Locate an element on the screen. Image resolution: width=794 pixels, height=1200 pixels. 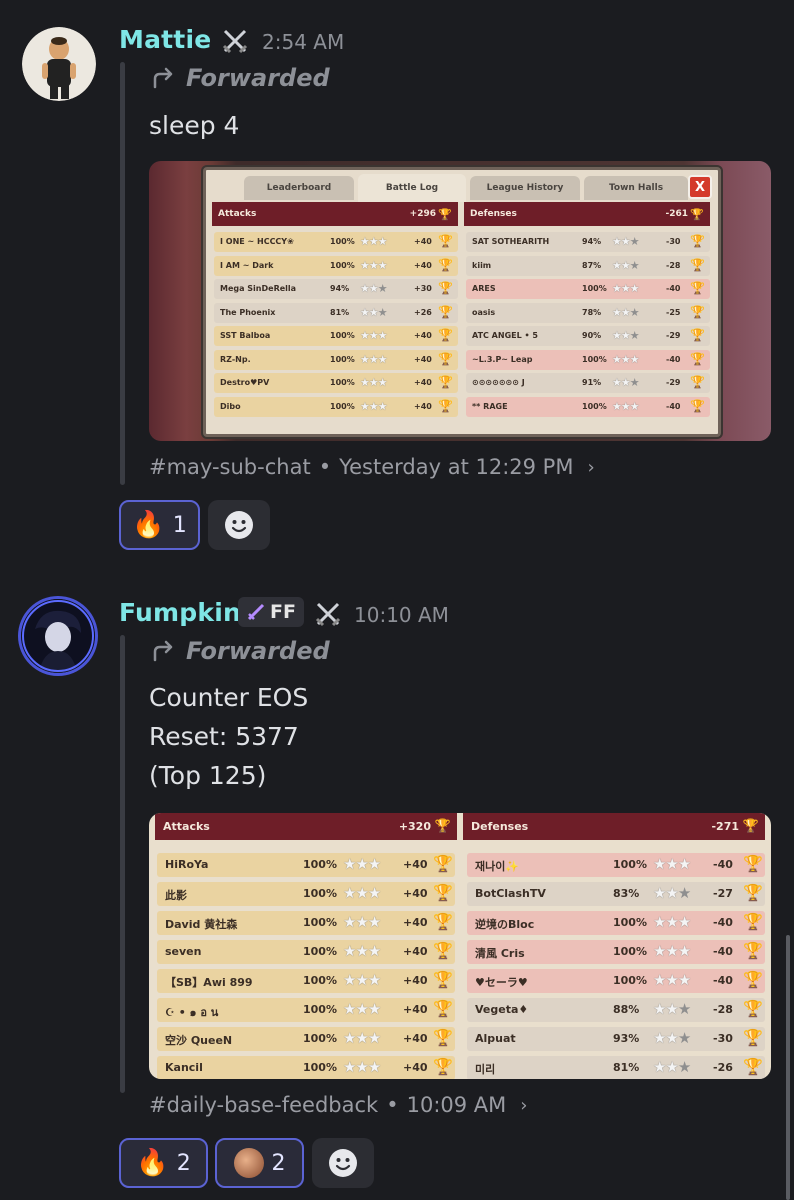
player-name: kiim is located at coordinates (482, 265).